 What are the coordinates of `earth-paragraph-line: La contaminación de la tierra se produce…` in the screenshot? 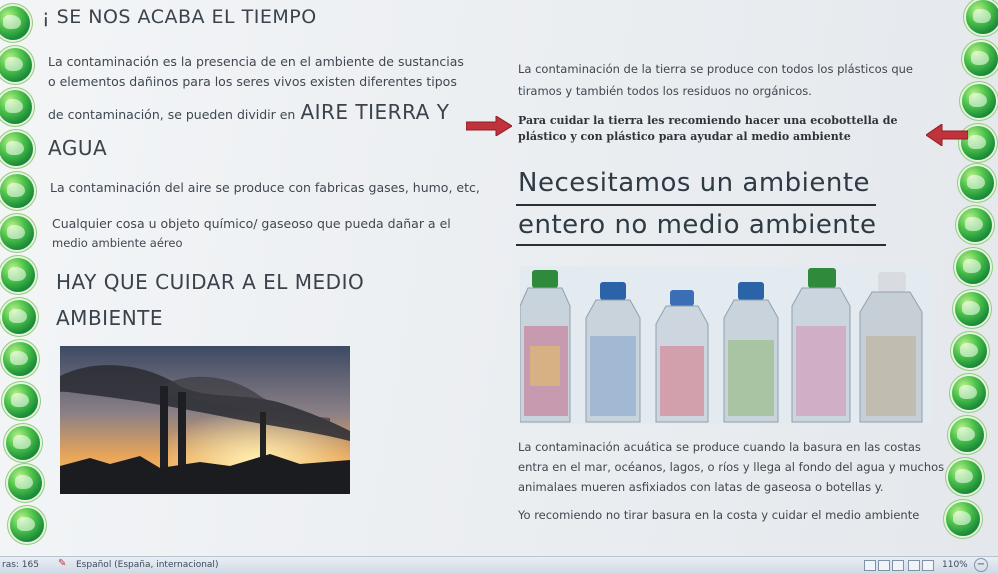 It's located at (715, 69).